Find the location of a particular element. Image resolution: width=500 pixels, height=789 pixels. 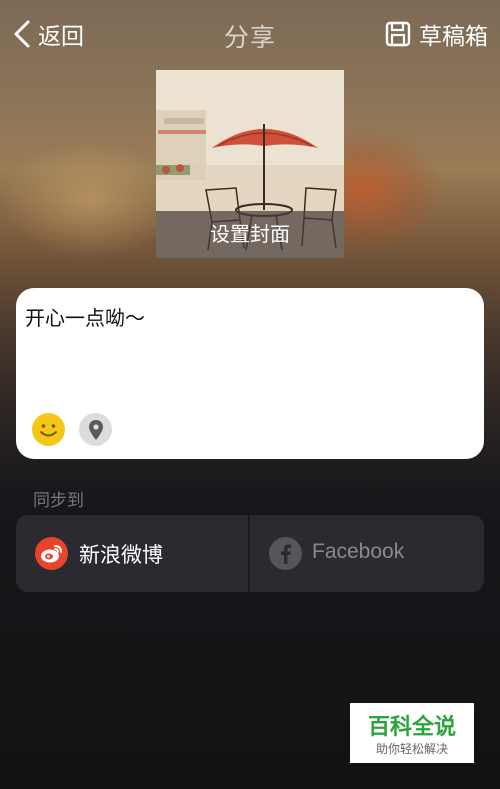

location-pin-icon is located at coordinates (95, 429).